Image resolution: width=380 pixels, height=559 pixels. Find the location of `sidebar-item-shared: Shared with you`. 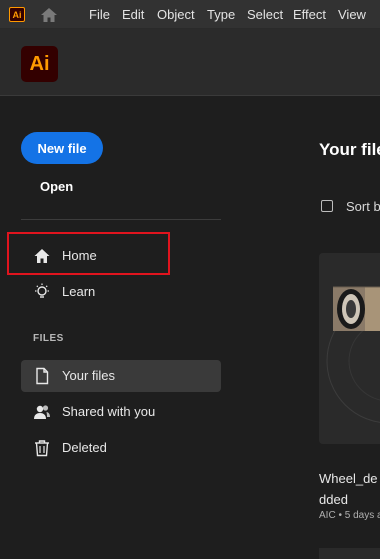

sidebar-item-shared: Shared with you is located at coordinates (121, 412).